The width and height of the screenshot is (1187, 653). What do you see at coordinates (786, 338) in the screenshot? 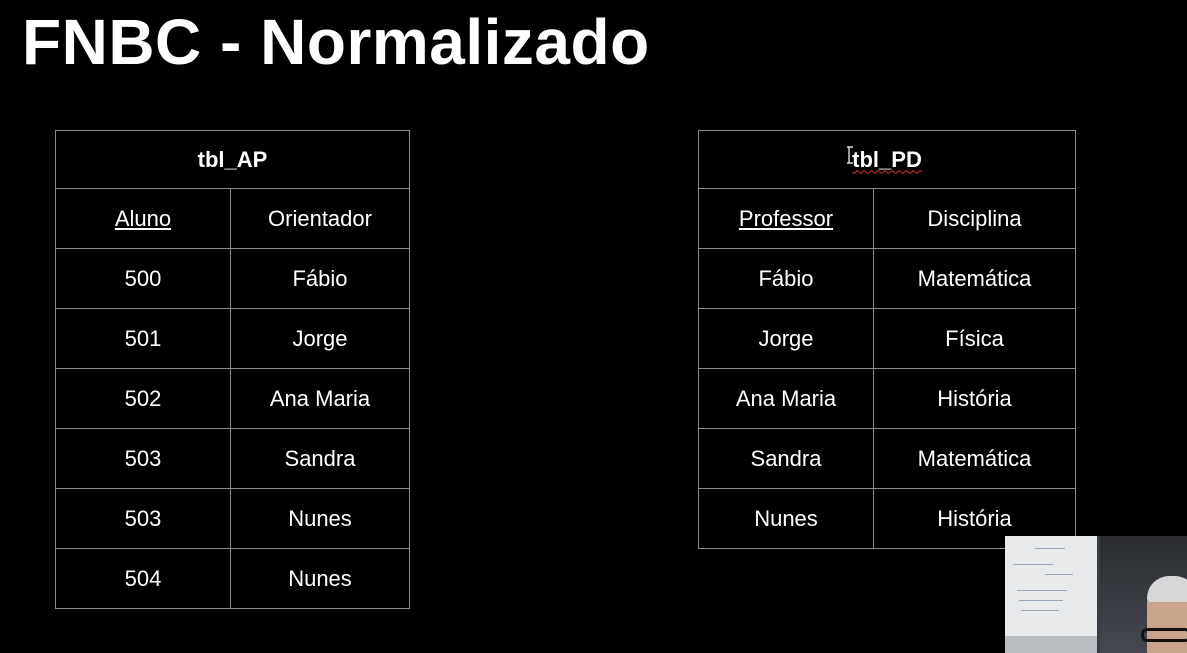
I see `cell-professor: Jorge` at bounding box center [786, 338].